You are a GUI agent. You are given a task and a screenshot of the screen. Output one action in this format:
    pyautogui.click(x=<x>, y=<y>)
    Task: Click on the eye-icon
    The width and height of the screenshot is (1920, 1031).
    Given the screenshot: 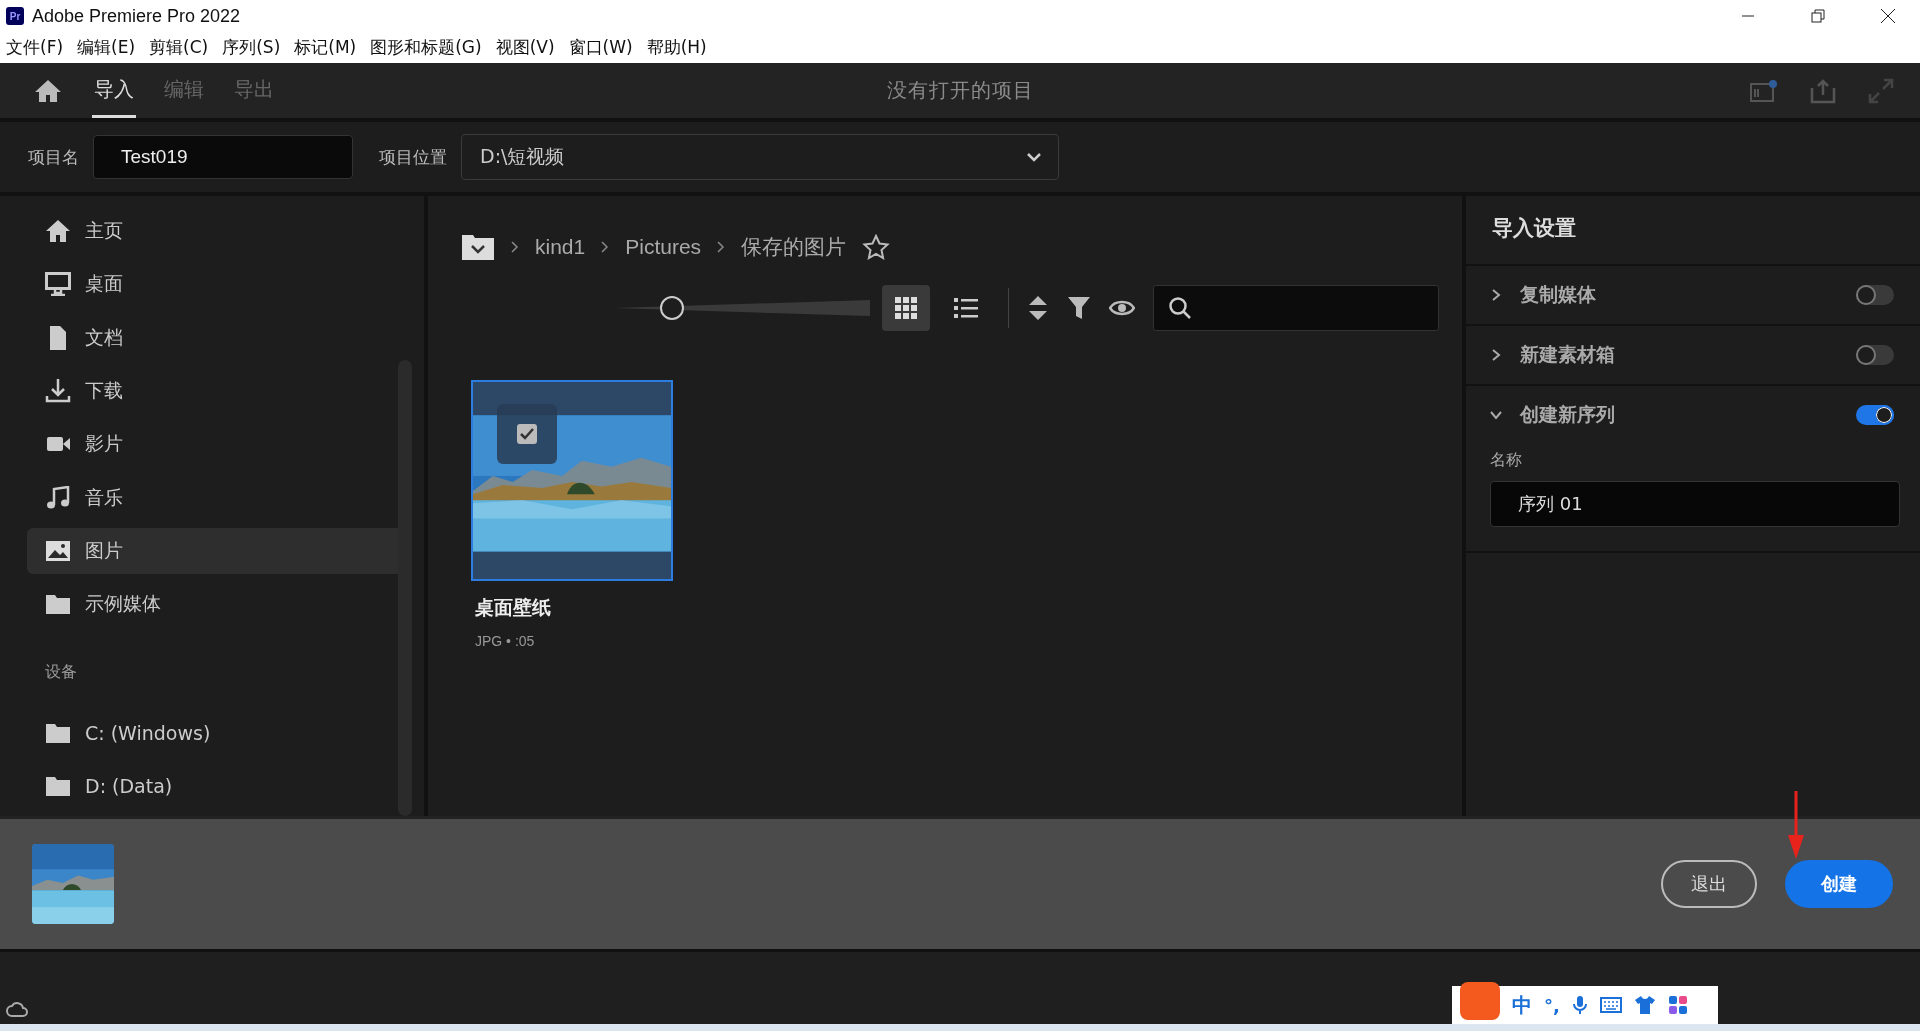 What is the action you would take?
    pyautogui.click(x=1122, y=308)
    